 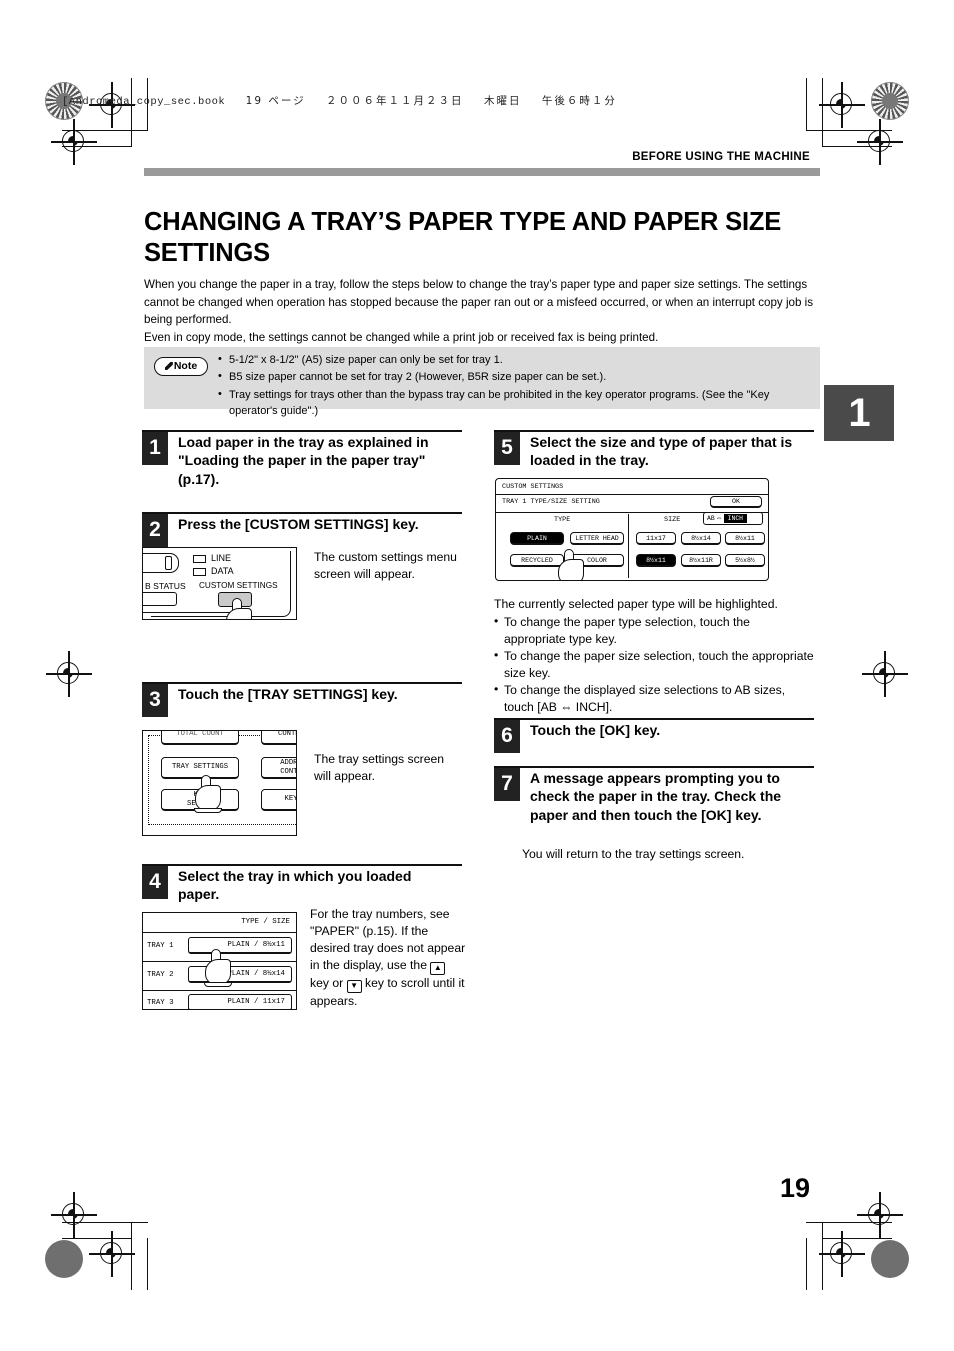 I want to click on tray-1-label: TRAY 1, so click(x=160, y=946).